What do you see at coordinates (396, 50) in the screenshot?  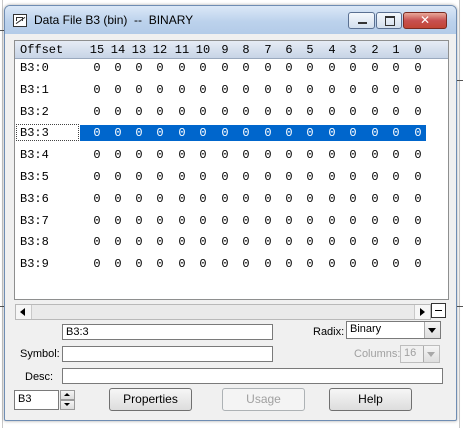 I see `bit-column-header: 1` at bounding box center [396, 50].